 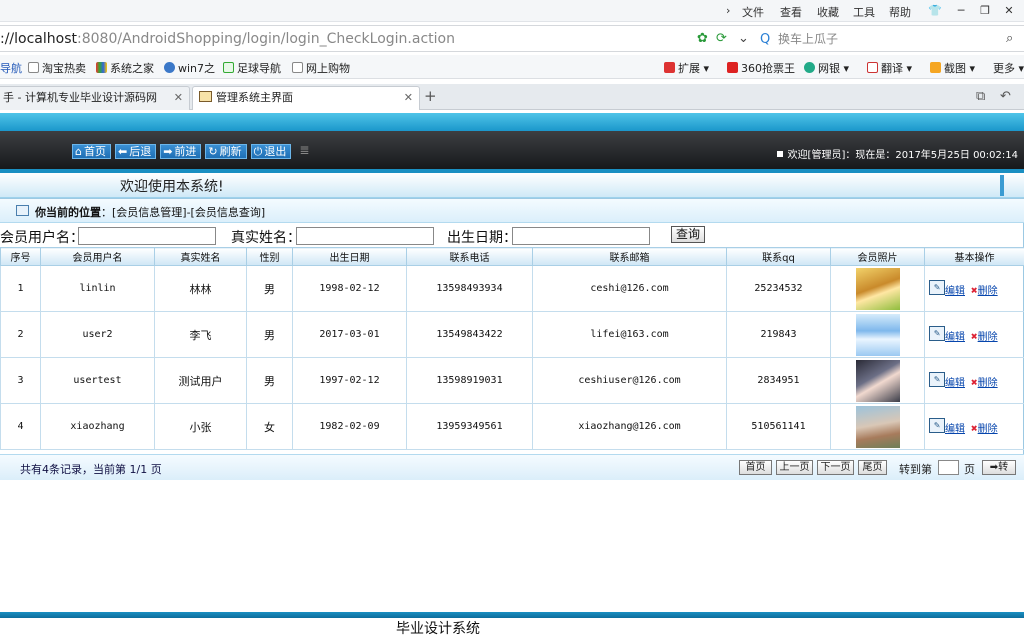 What do you see at coordinates (753, 12) in the screenshot?
I see `menu-file: 文件` at bounding box center [753, 12].